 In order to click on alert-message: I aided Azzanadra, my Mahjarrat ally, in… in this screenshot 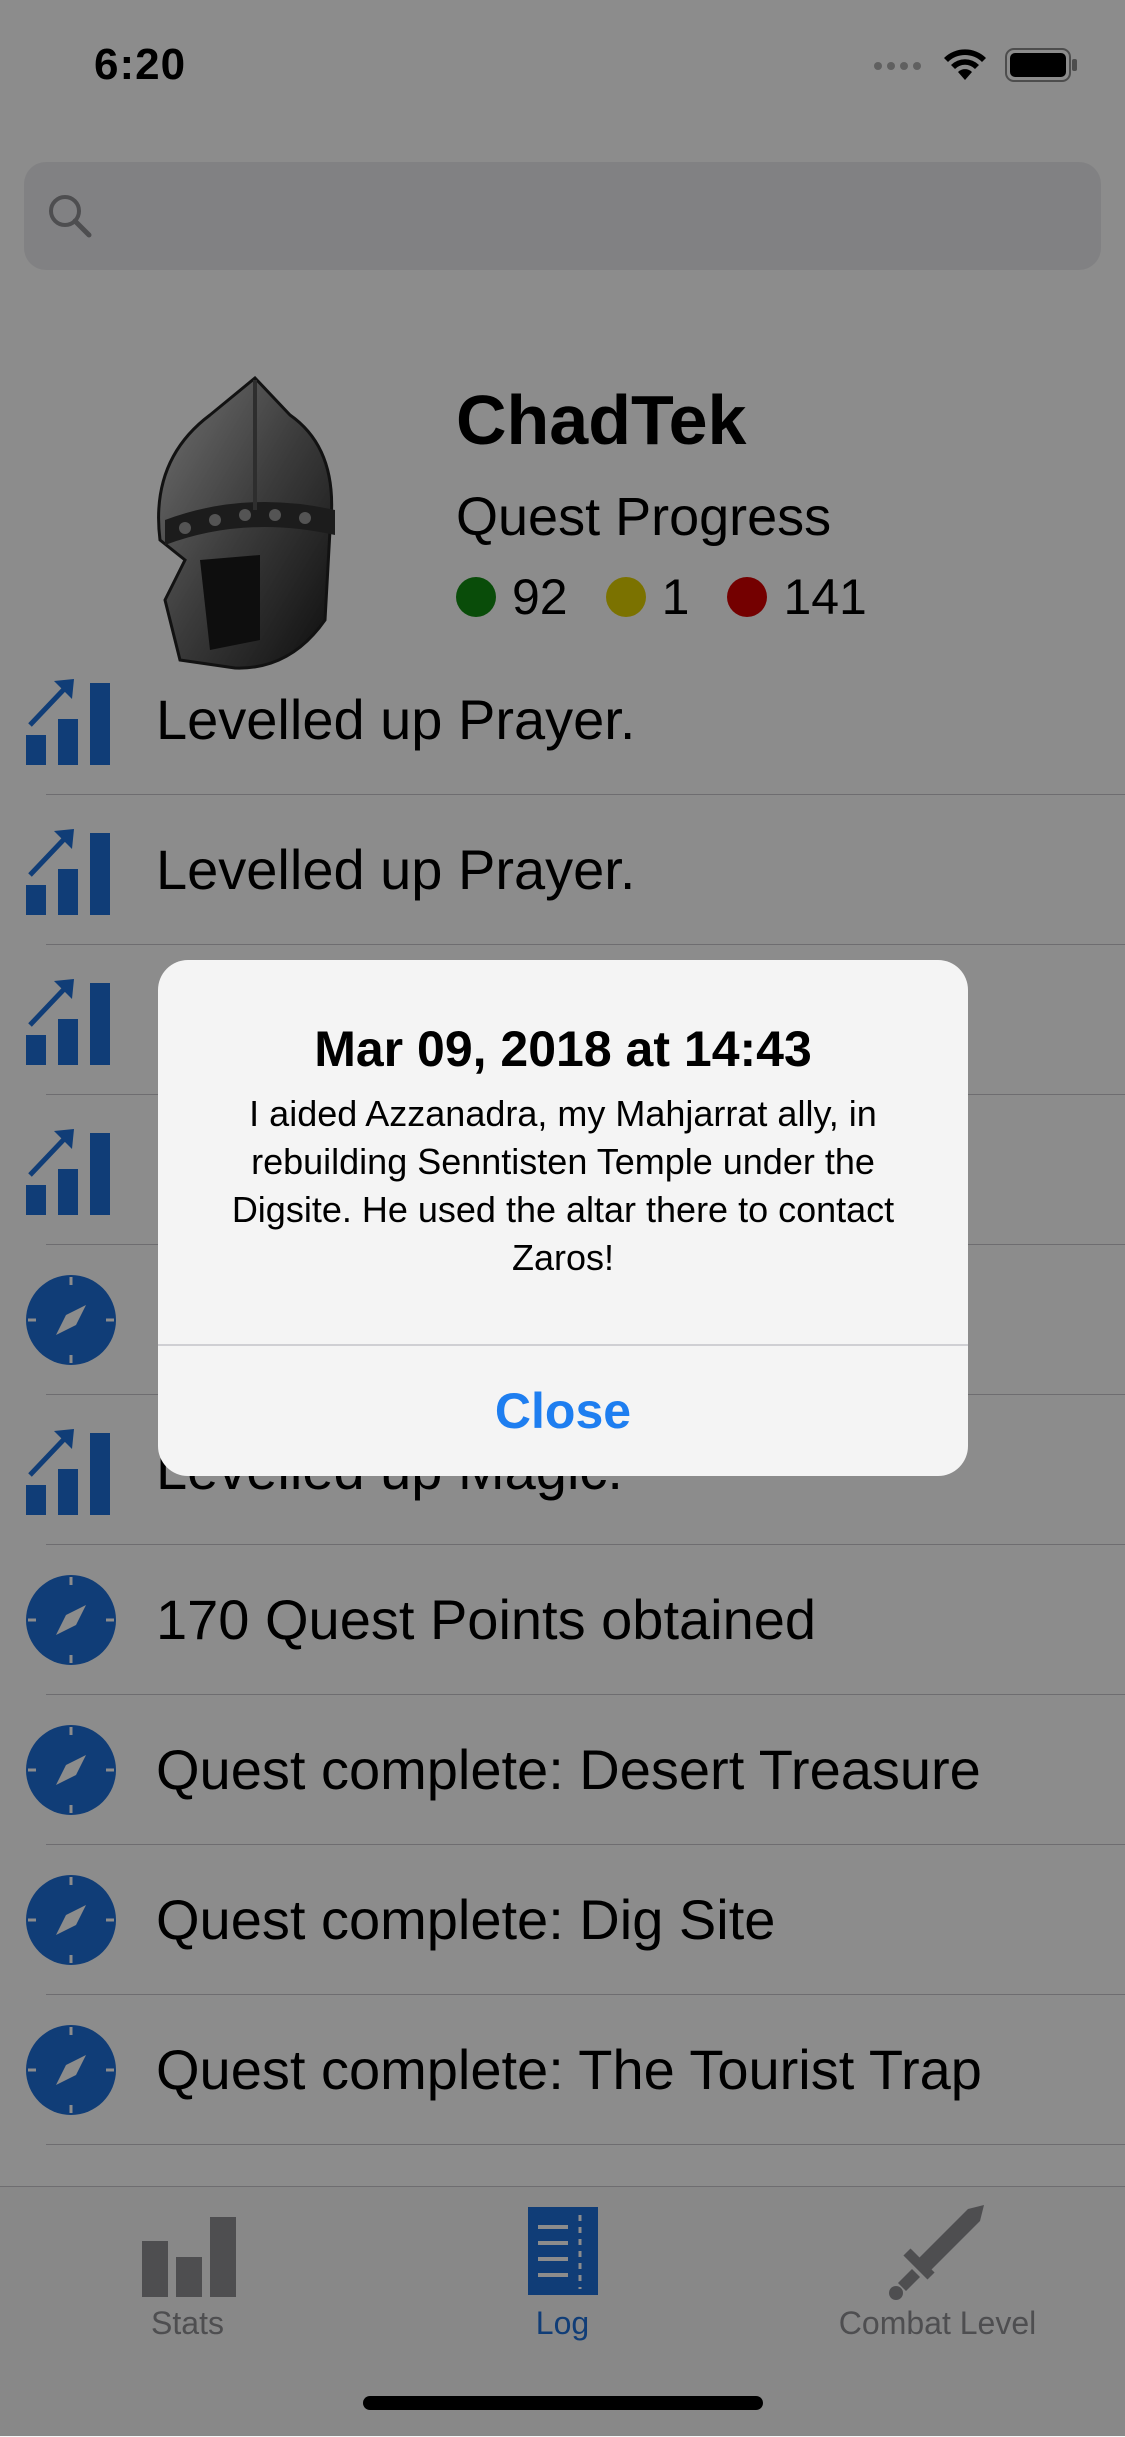, I will do `click(563, 1185)`.